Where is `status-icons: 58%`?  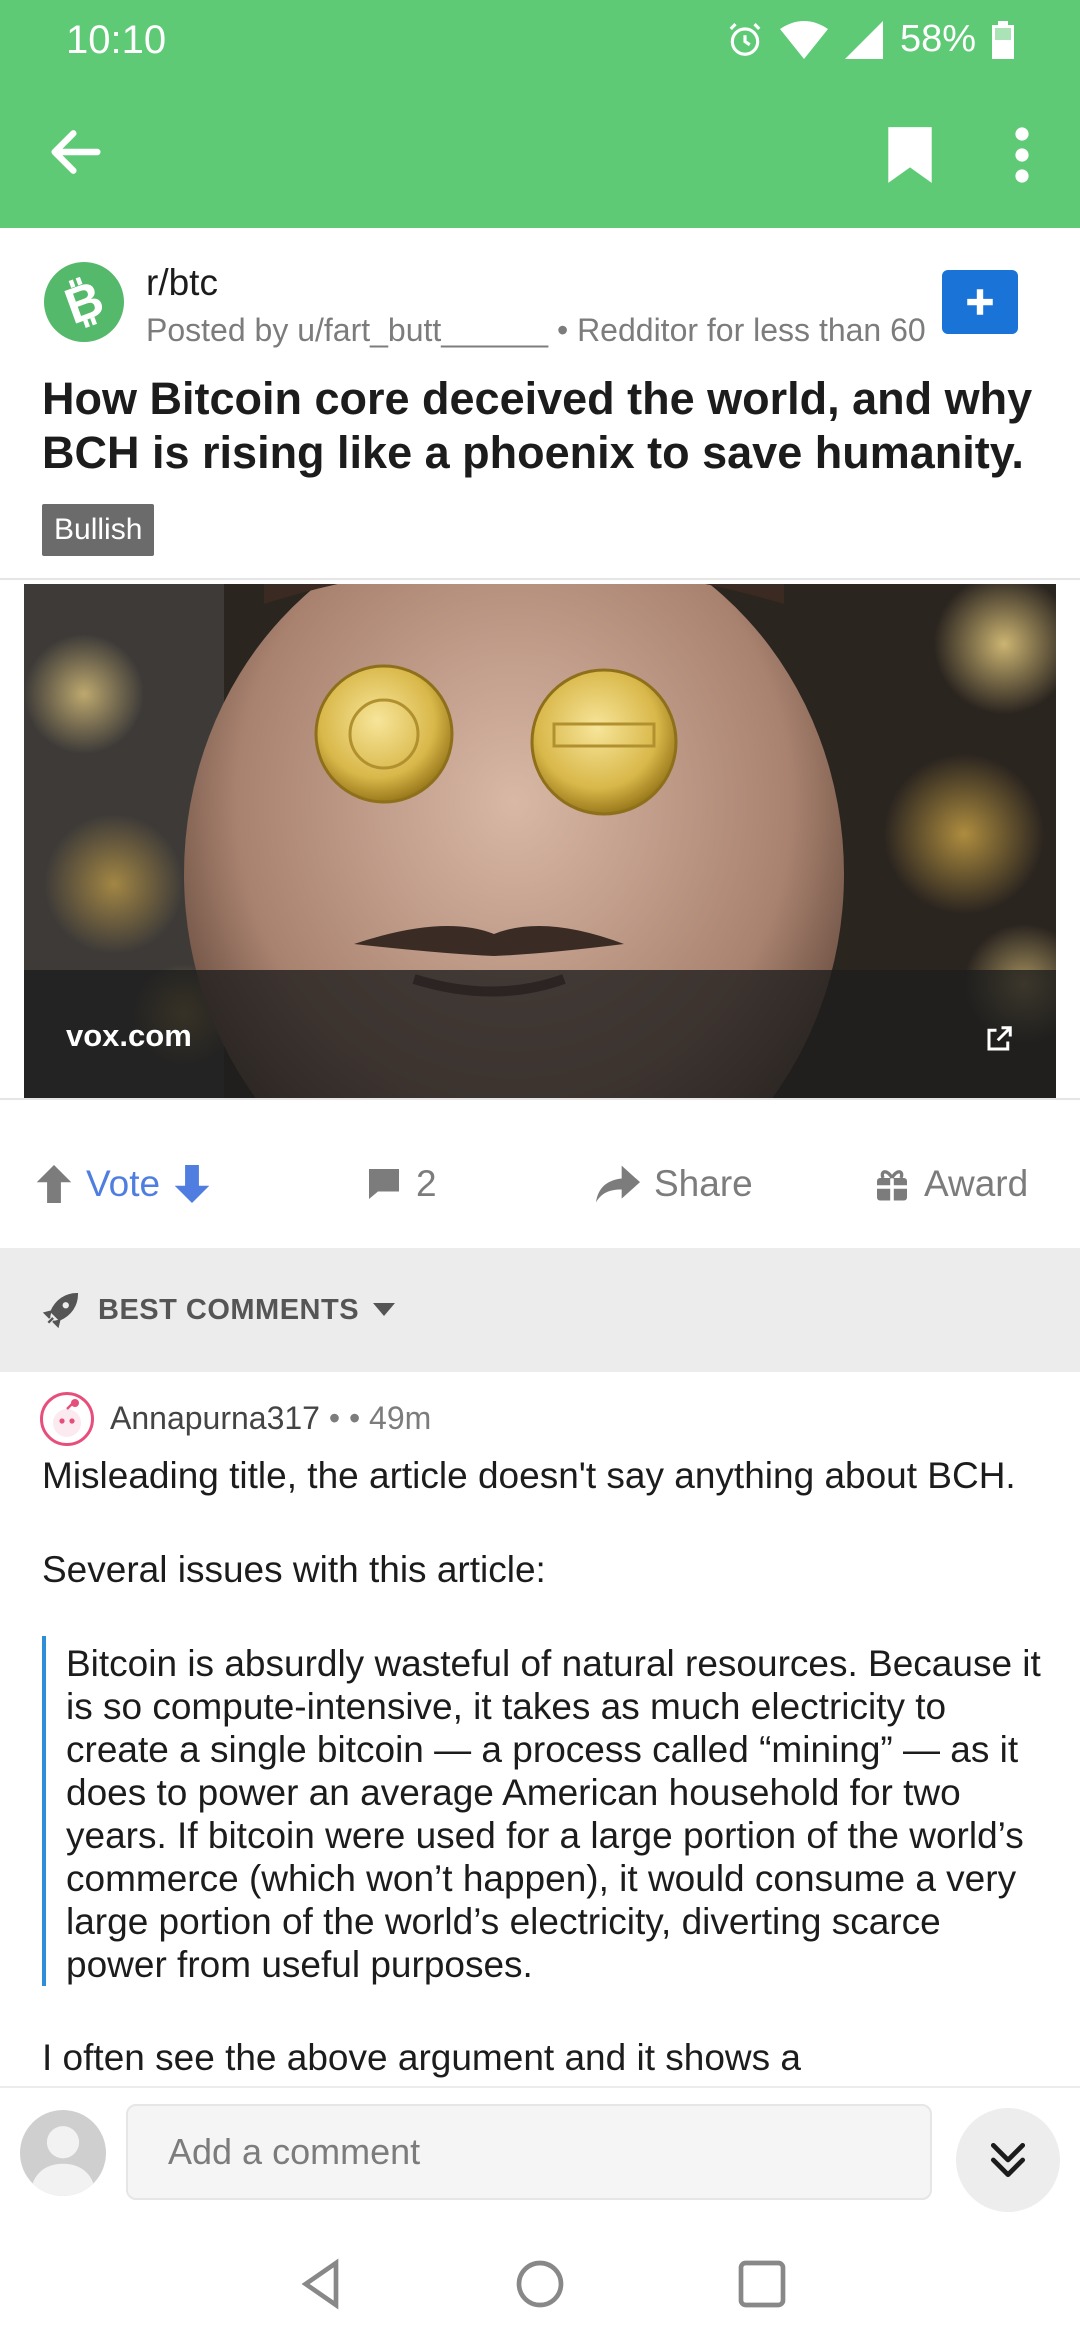 status-icons: 58% is located at coordinates (870, 39).